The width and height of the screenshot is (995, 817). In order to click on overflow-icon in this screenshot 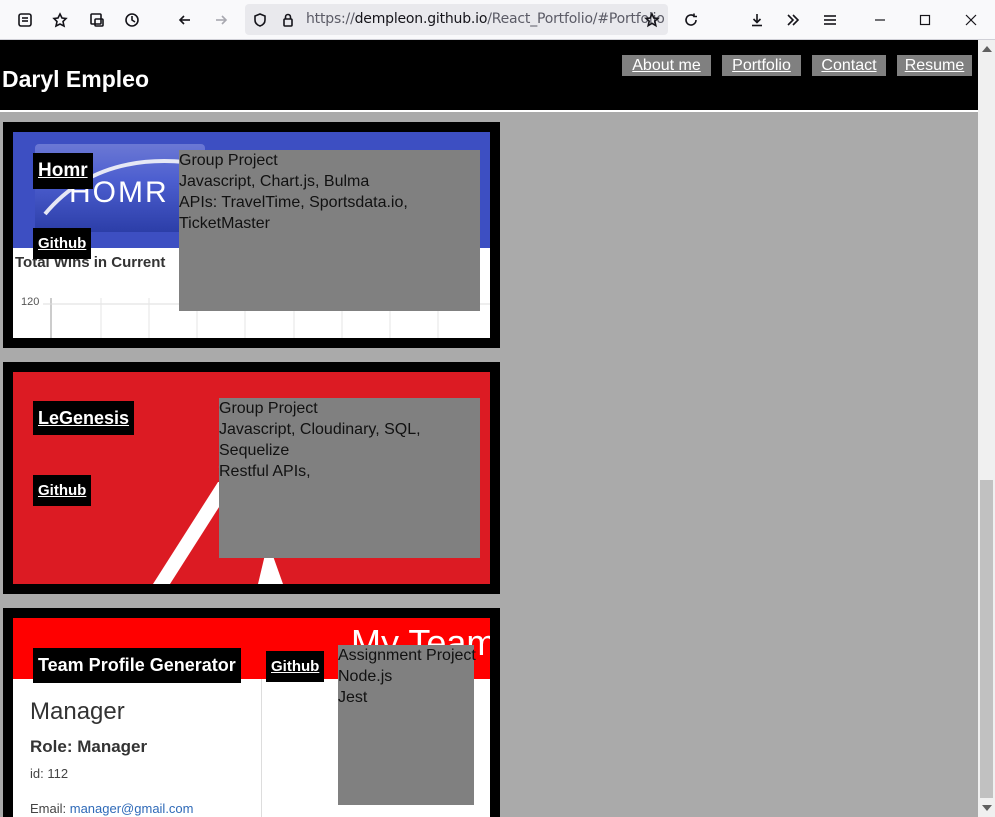, I will do `click(793, 20)`.